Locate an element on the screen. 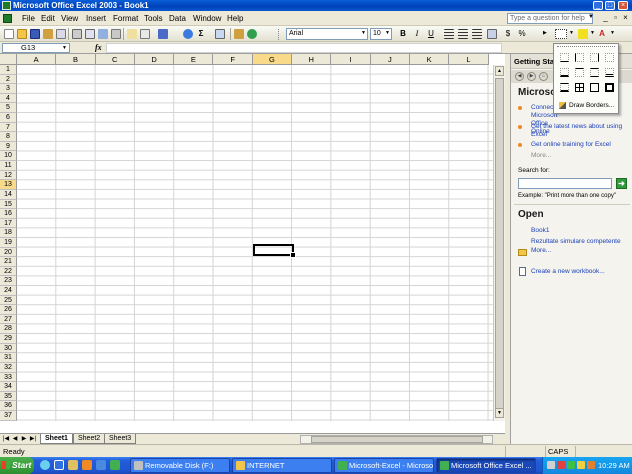 This screenshot has width=632, height=474. close-button: × is located at coordinates (623, 5).